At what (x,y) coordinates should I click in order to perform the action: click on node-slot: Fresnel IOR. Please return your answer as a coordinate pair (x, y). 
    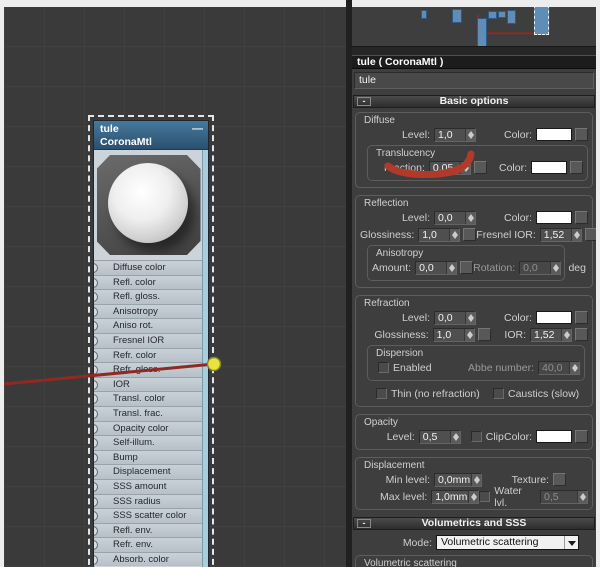
    Looking at the image, I should click on (151, 340).